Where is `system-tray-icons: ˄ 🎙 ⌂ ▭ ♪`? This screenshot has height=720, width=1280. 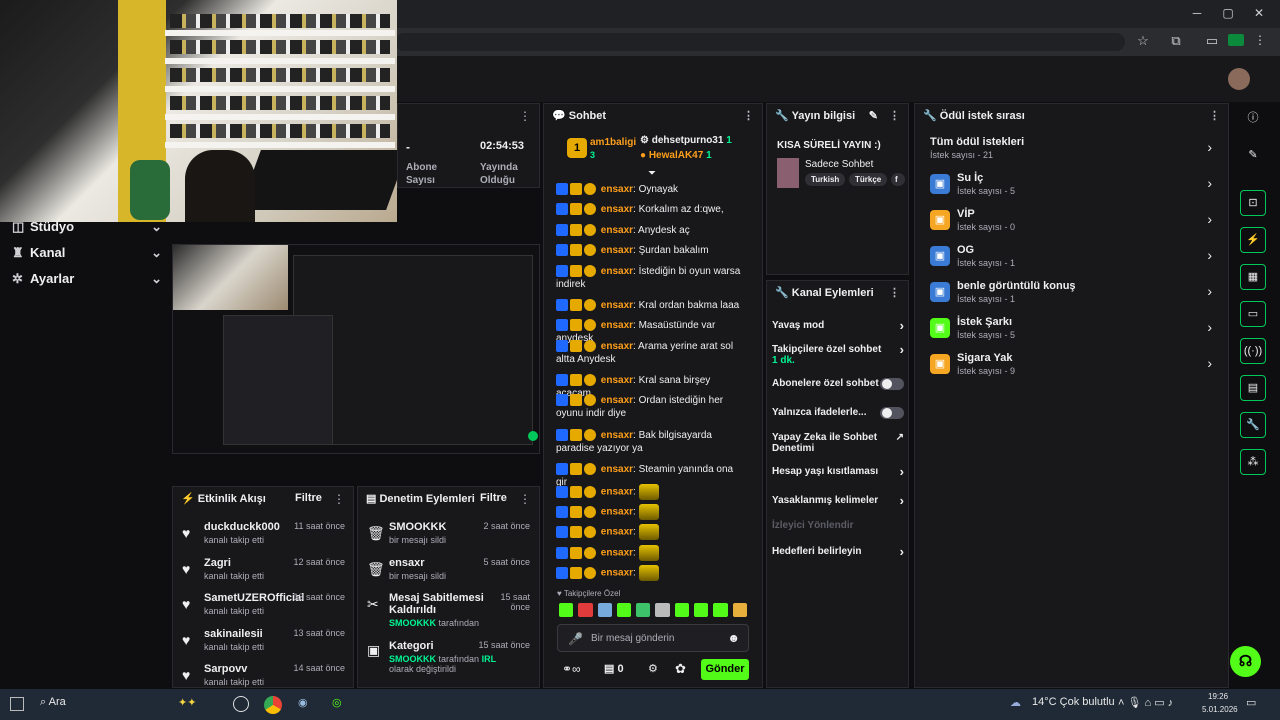
system-tray-icons: ˄ 🎙 ⌂ ▭ ♪ is located at coordinates (1145, 702).